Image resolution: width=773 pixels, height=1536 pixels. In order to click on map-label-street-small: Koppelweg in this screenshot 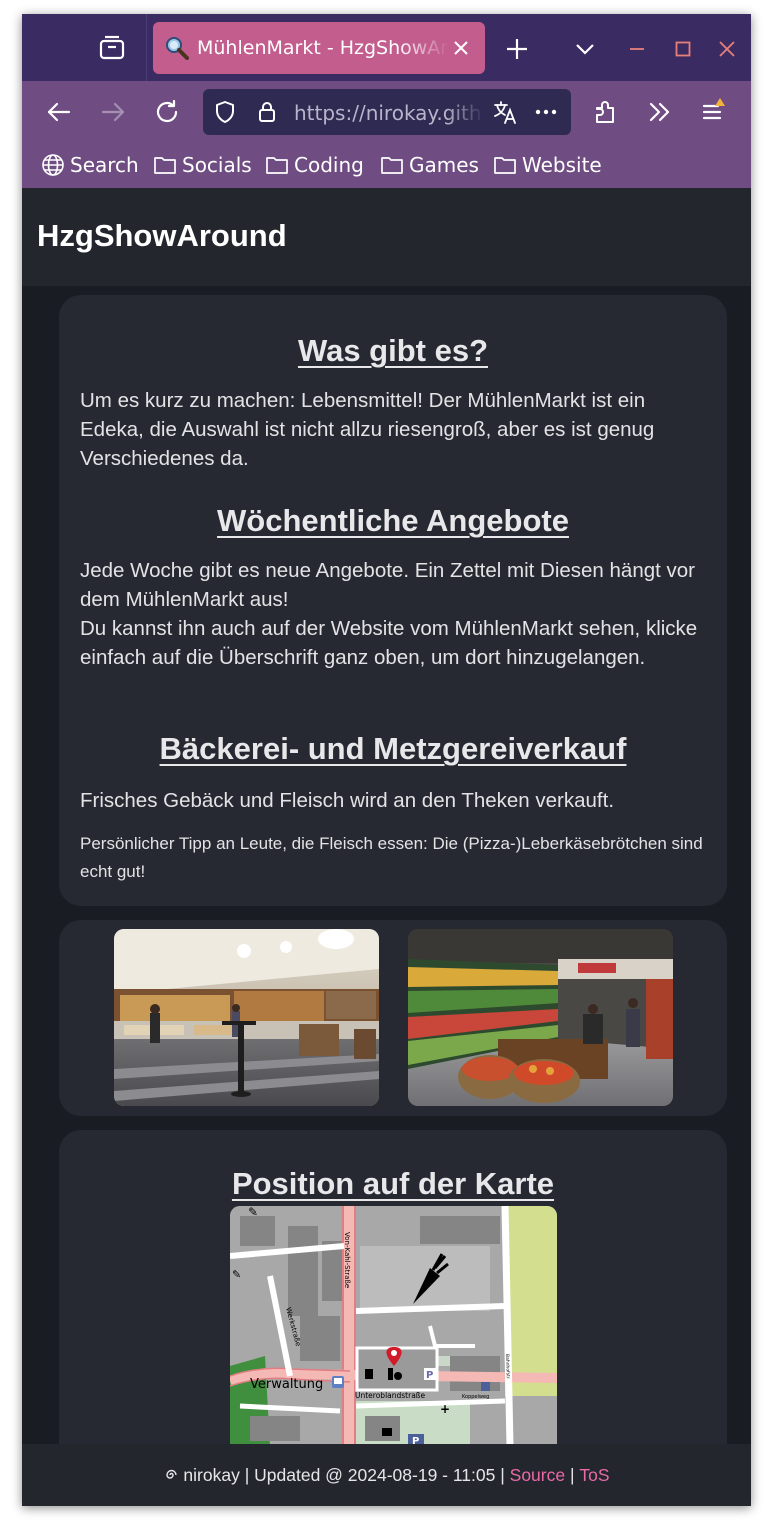, I will do `click(475, 1397)`.